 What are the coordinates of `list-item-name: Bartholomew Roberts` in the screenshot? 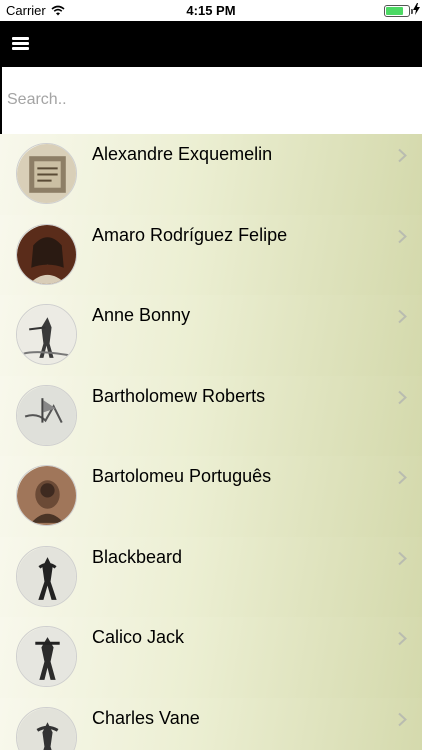 It's located at (179, 395).